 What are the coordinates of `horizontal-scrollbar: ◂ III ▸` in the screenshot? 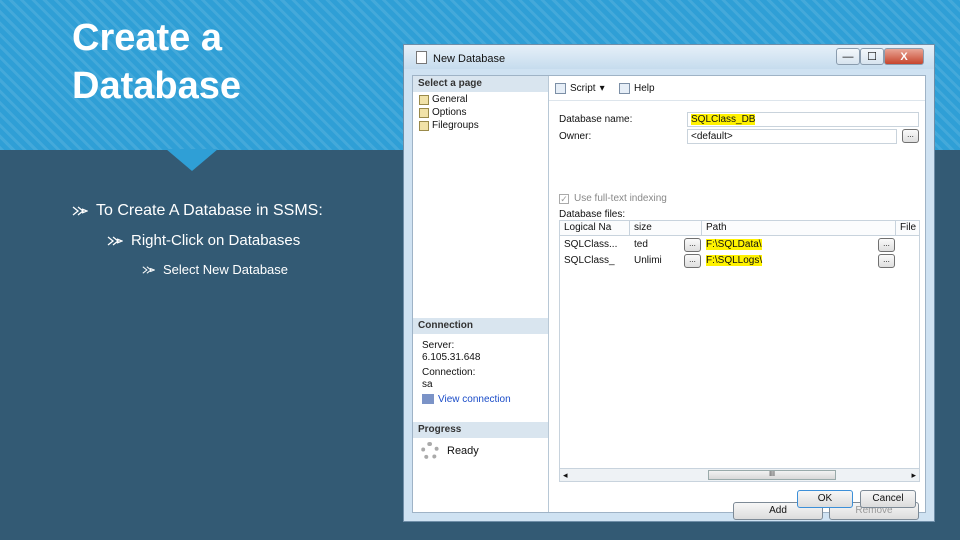 It's located at (739, 475).